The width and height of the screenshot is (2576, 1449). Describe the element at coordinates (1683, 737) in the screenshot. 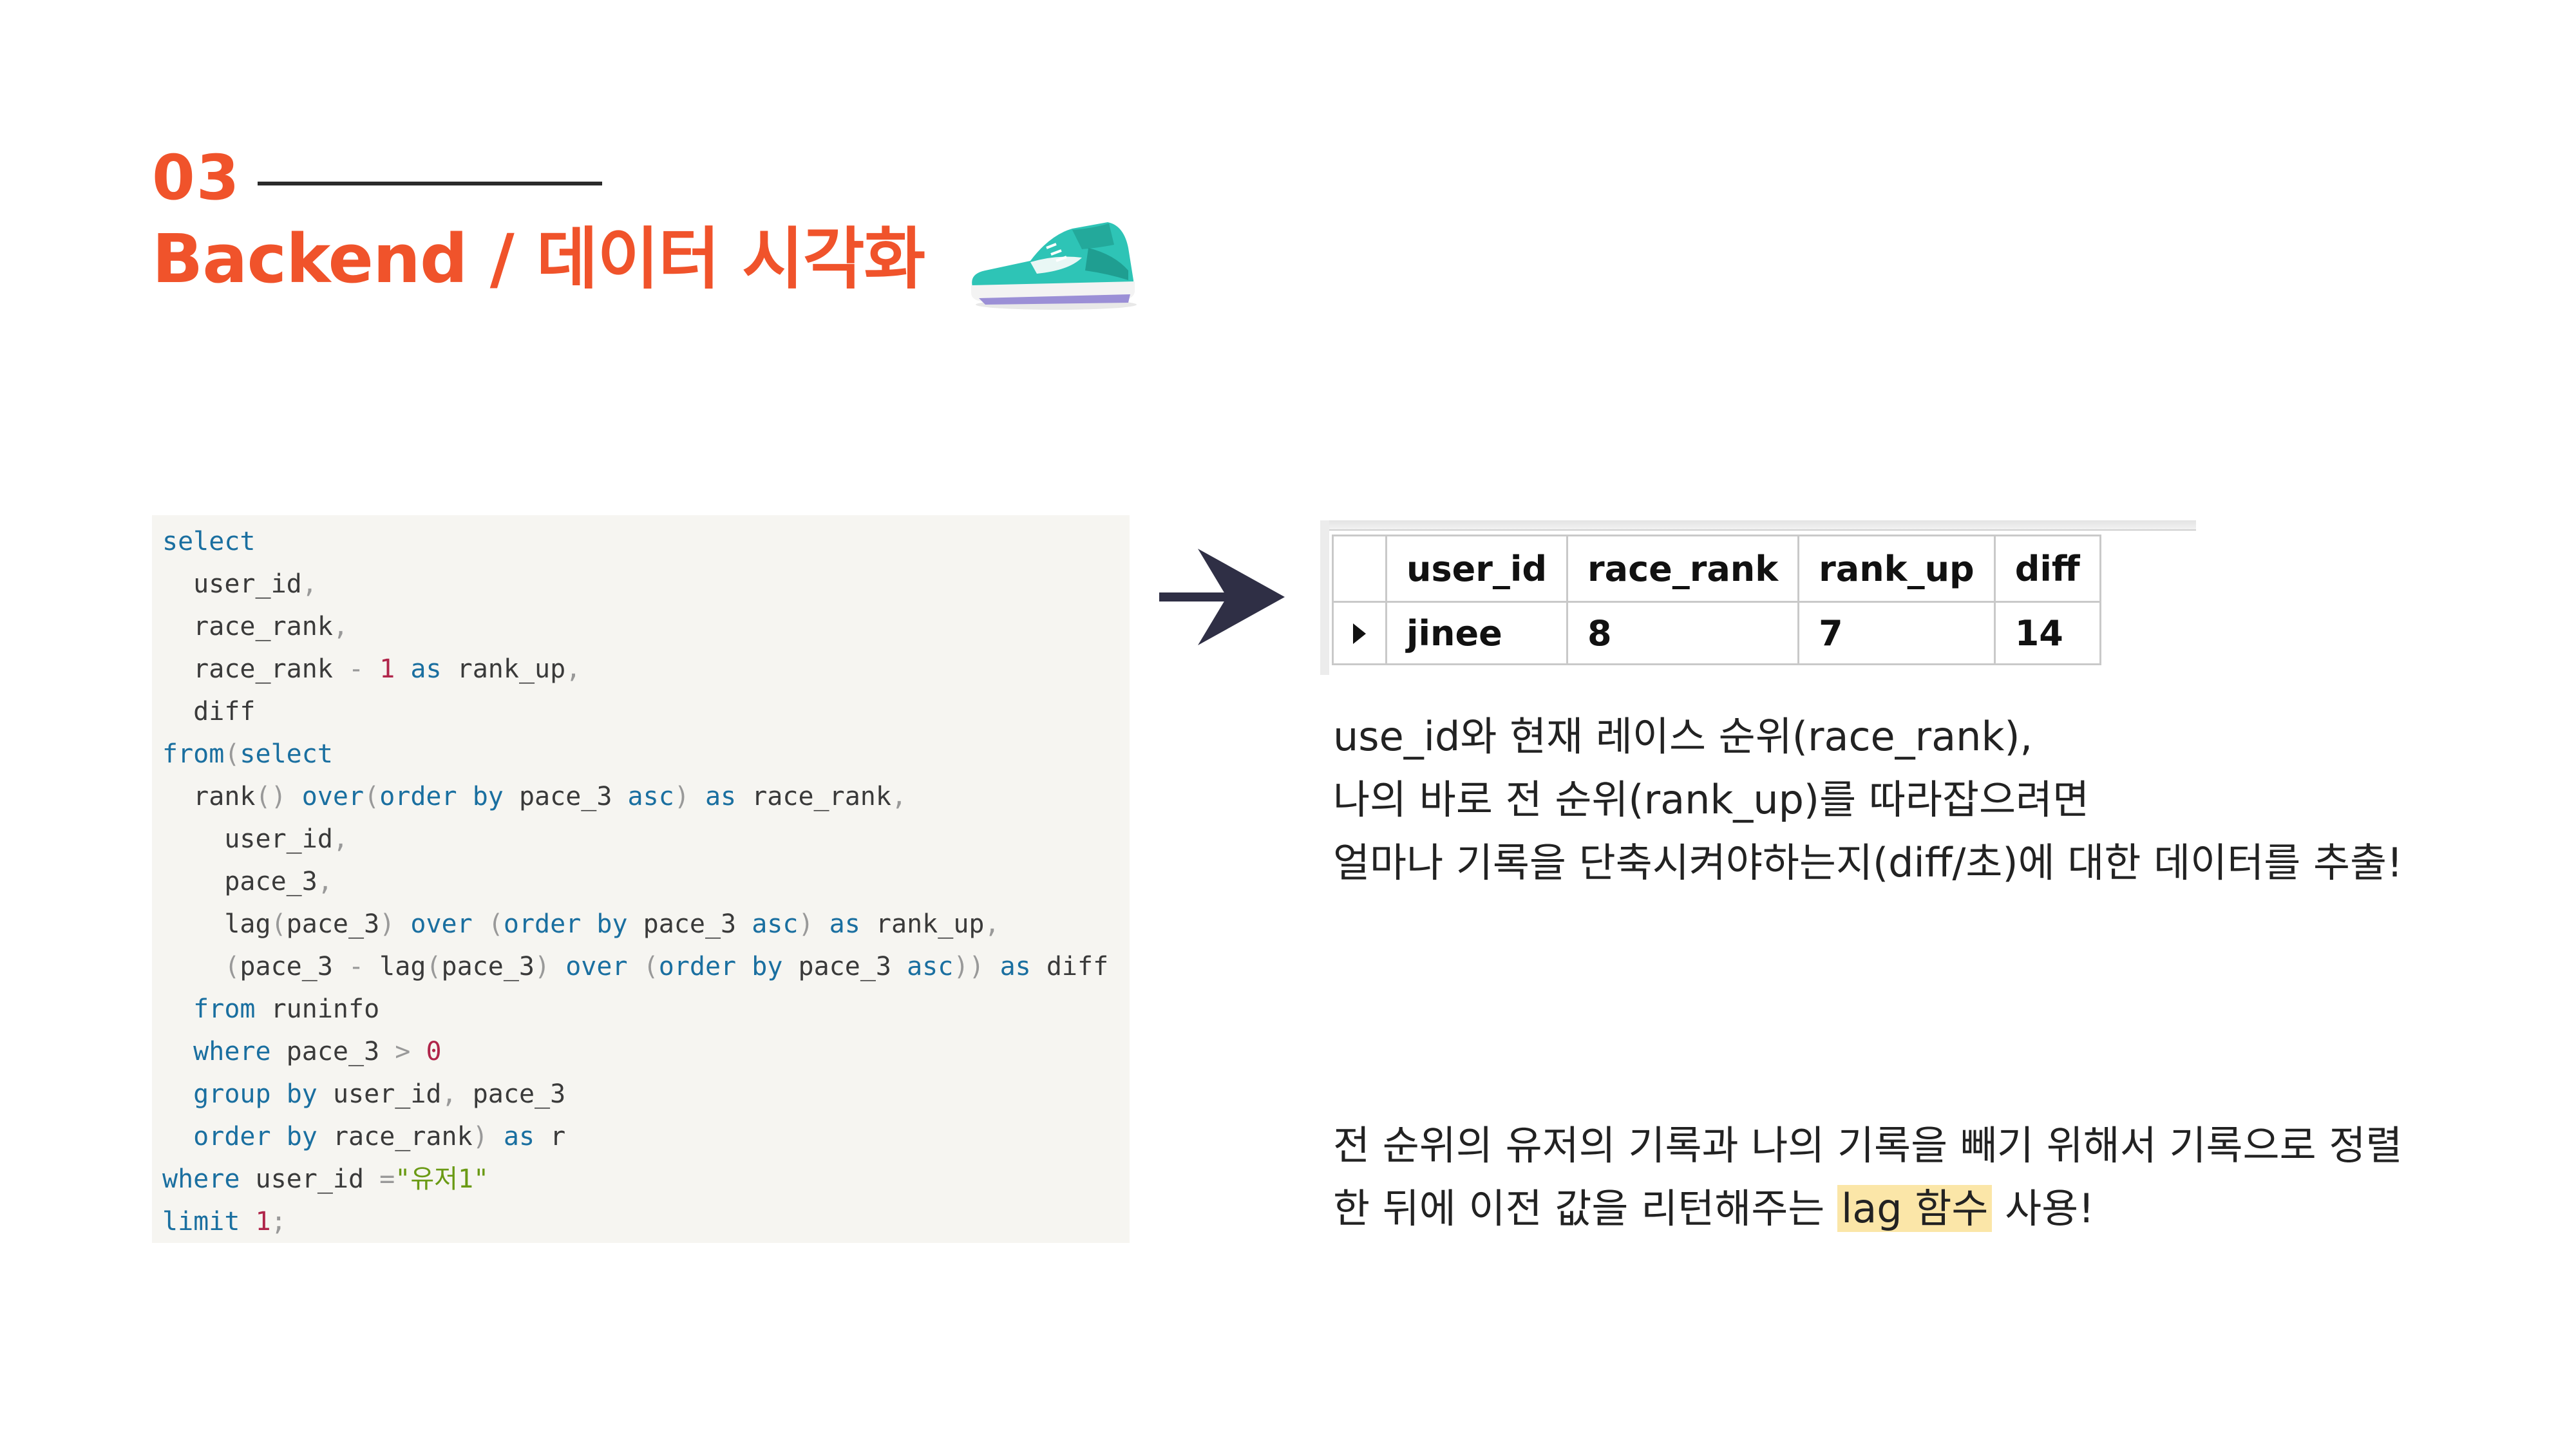

I see `description-line: use_id와 현재 레이스 순위(race_rank),` at that location.